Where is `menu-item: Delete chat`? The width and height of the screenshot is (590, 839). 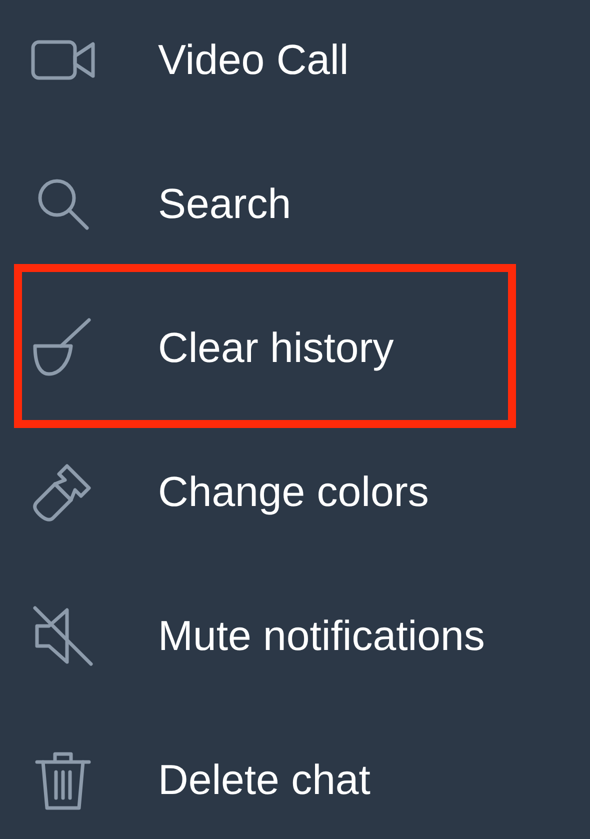
menu-item: Delete chat is located at coordinates (264, 780).